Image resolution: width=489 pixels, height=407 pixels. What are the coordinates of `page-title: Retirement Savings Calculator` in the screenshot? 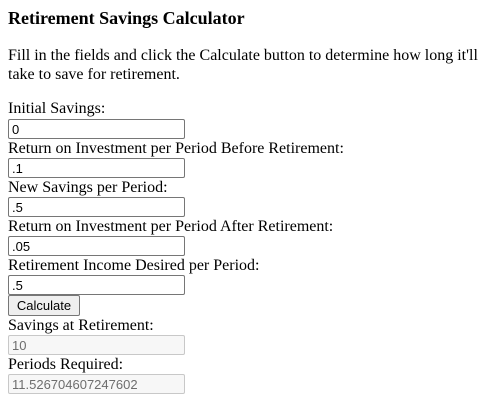 It's located at (126, 18).